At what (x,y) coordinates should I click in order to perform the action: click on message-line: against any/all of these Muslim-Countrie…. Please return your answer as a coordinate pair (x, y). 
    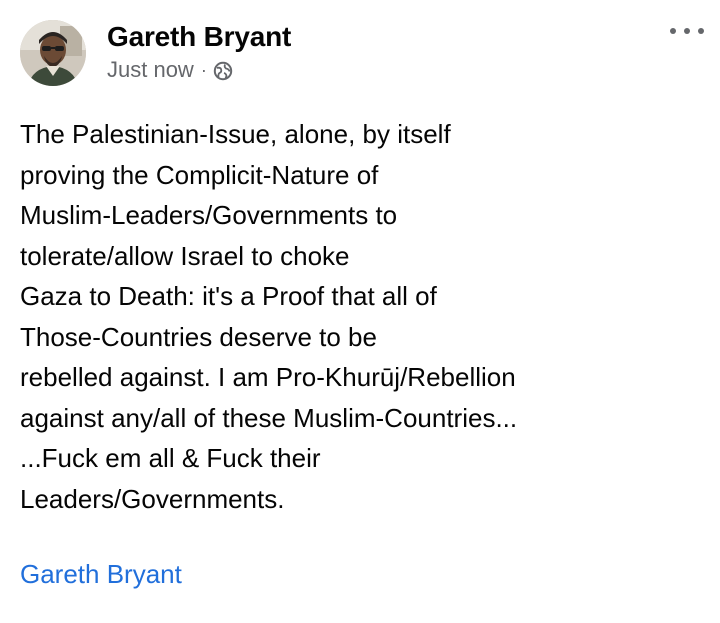
    Looking at the image, I should click on (269, 417).